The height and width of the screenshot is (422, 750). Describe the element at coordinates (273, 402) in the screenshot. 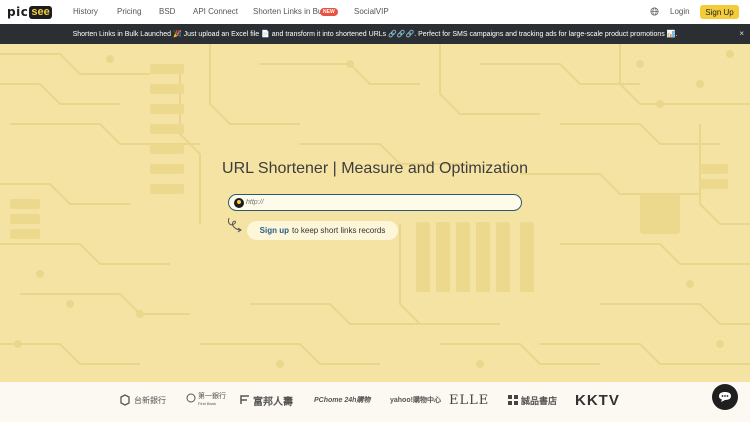

I see `partner-name: 富邦人壽` at that location.